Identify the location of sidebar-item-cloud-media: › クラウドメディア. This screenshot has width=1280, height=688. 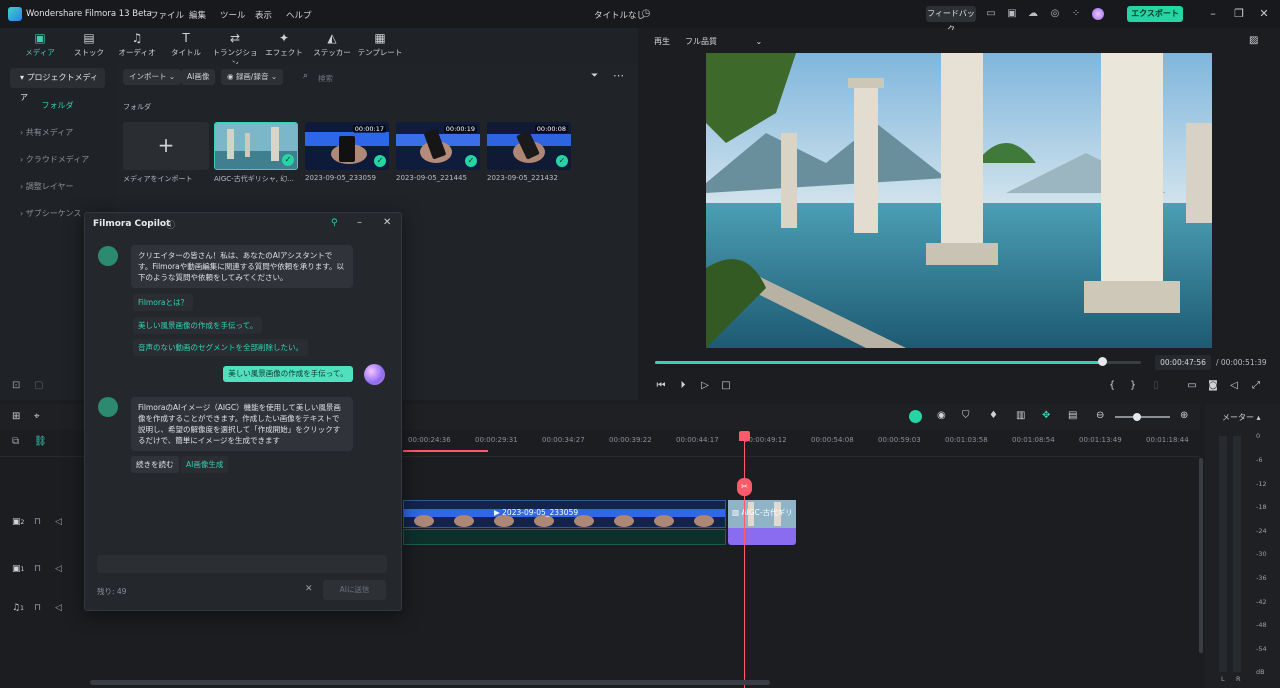
(57, 160).